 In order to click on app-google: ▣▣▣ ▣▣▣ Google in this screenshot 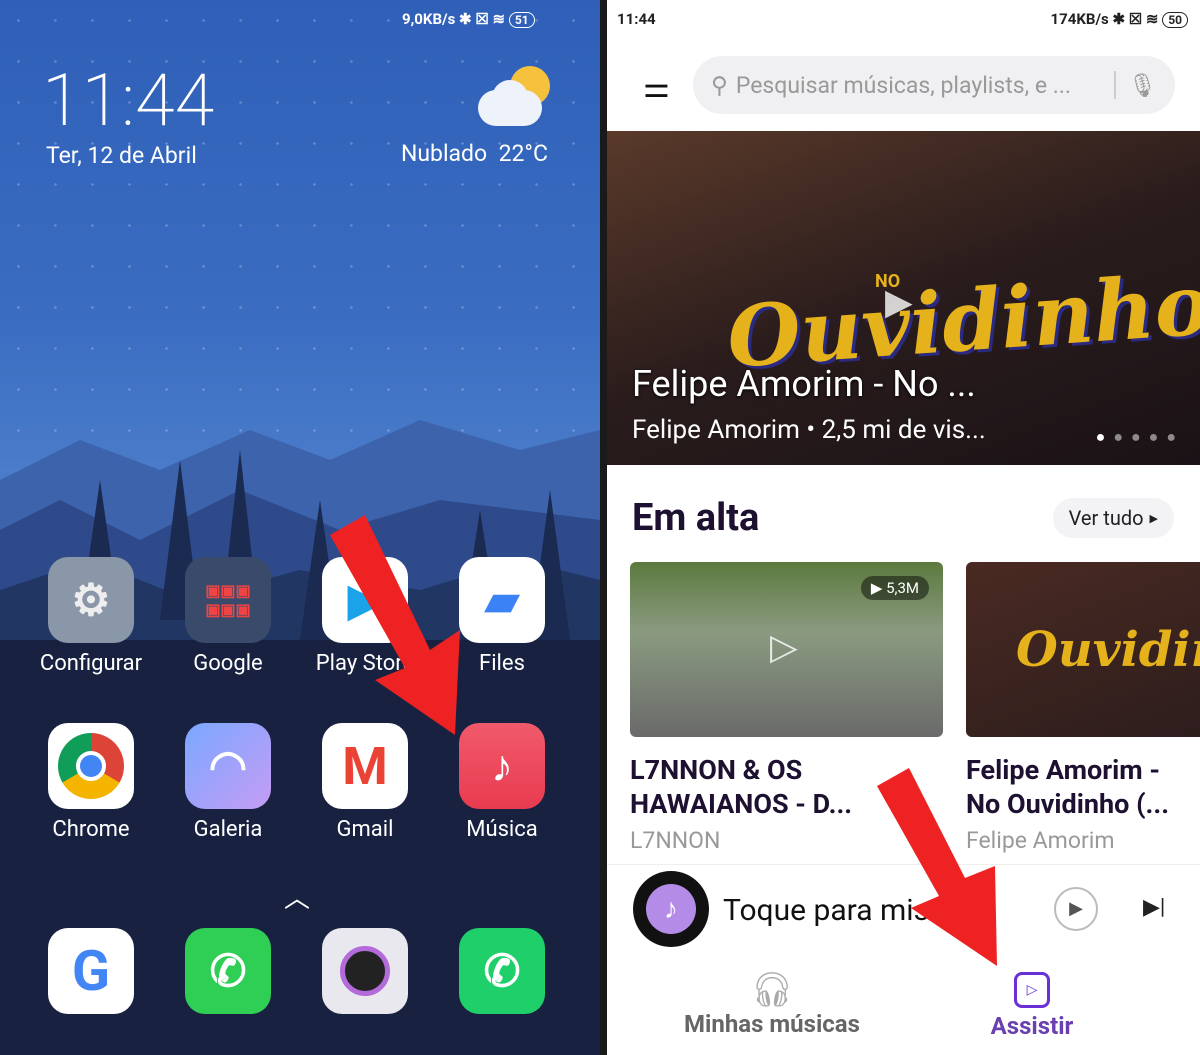, I will do `click(228, 616)`.